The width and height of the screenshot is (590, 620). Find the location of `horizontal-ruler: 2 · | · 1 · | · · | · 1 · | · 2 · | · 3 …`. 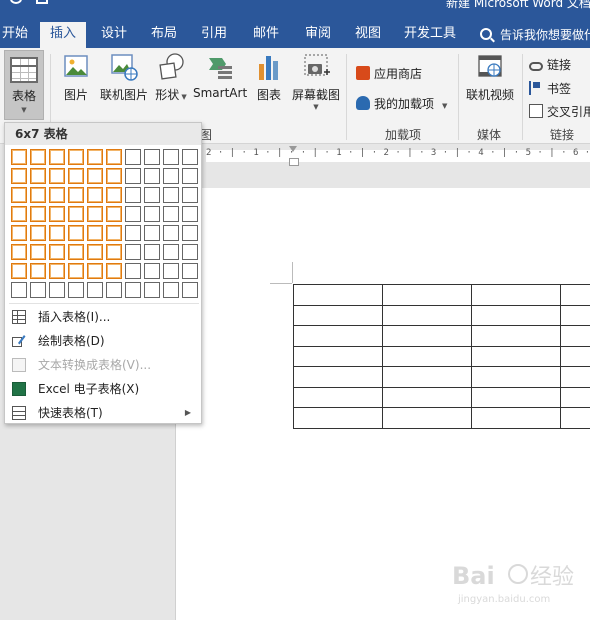

horizontal-ruler: 2 · | · 1 · | · · | · 1 · | · 2 · | · 3 … is located at coordinates (383, 155).